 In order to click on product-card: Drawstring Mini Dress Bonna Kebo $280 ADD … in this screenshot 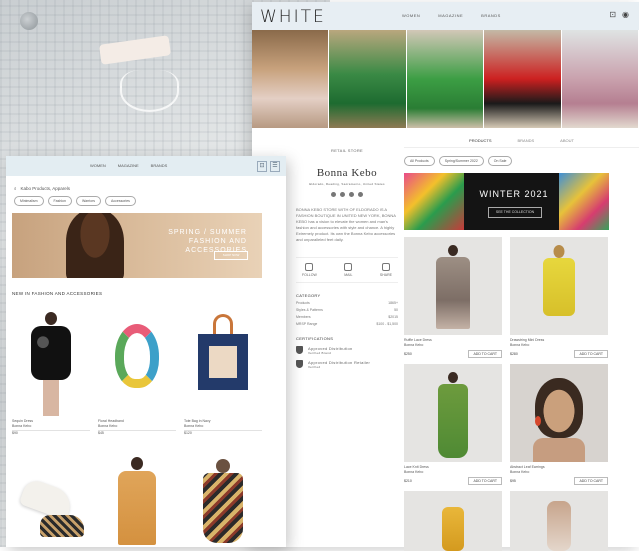, I will do `click(559, 297)`.